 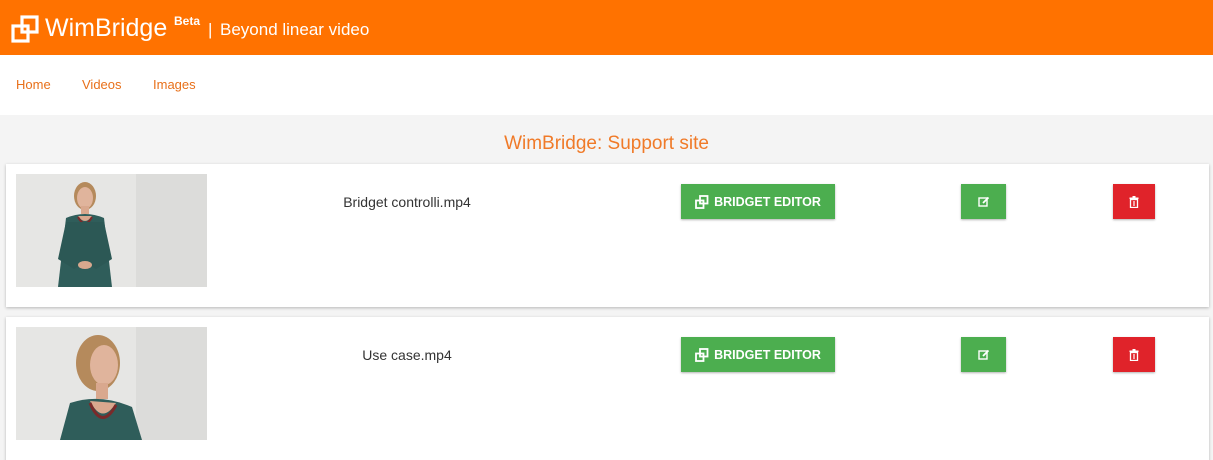 What do you see at coordinates (106, 28) in the screenshot?
I see `brand-name: WimBridge` at bounding box center [106, 28].